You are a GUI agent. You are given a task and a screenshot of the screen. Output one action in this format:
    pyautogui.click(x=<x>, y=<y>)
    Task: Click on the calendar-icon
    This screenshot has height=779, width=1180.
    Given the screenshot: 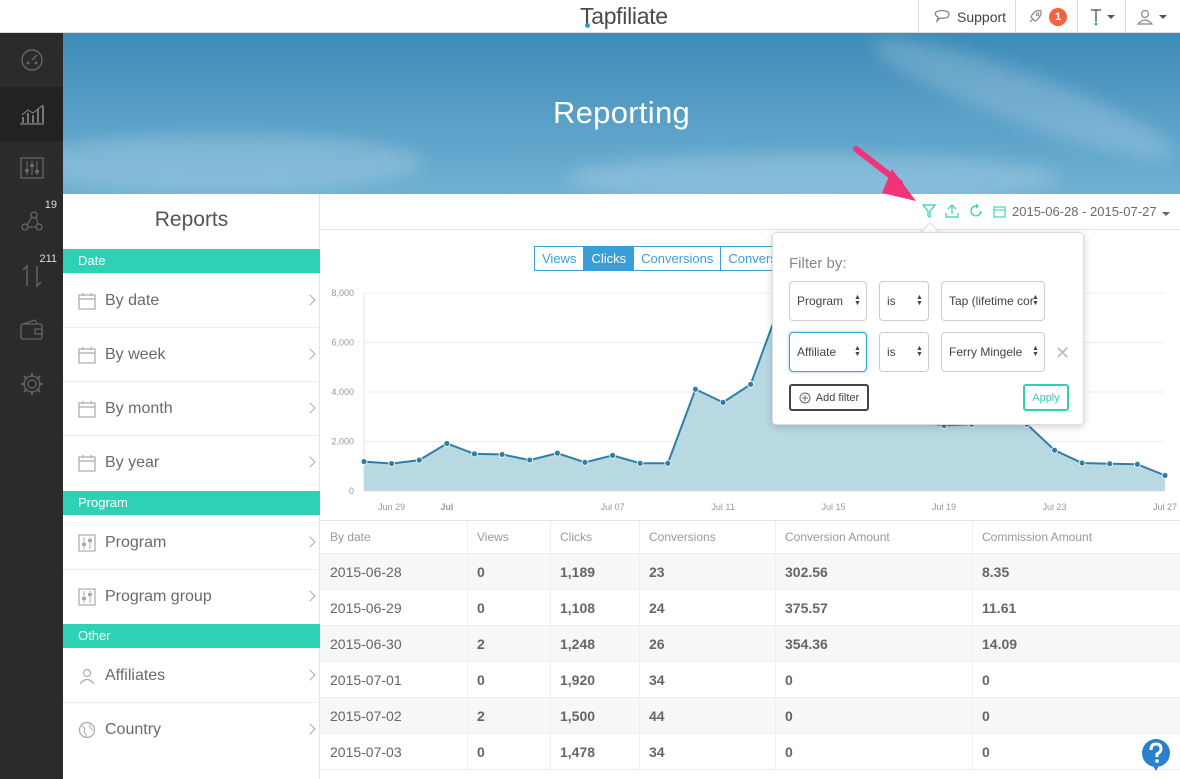 What is the action you would take?
    pyautogui.click(x=999, y=212)
    